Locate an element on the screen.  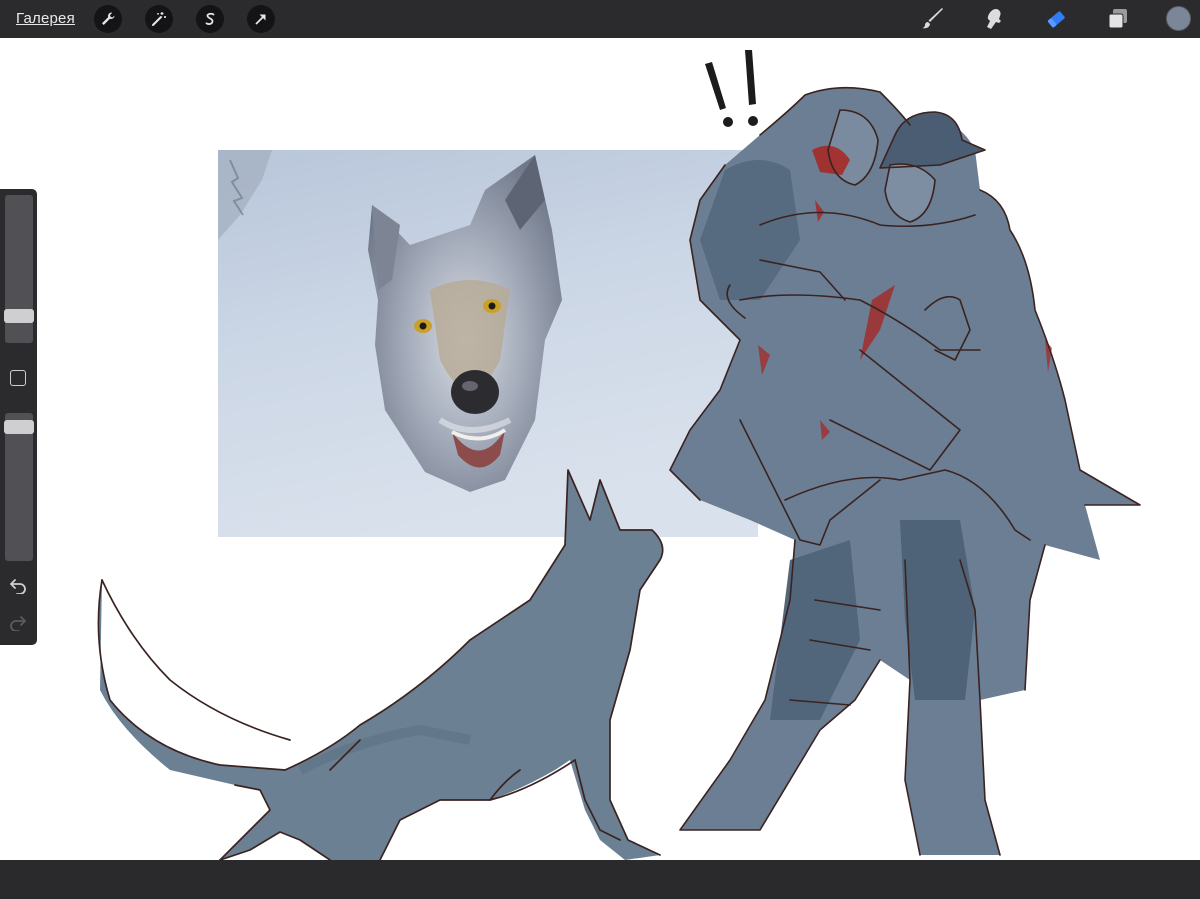
side-toolbar is located at coordinates (18, 417).